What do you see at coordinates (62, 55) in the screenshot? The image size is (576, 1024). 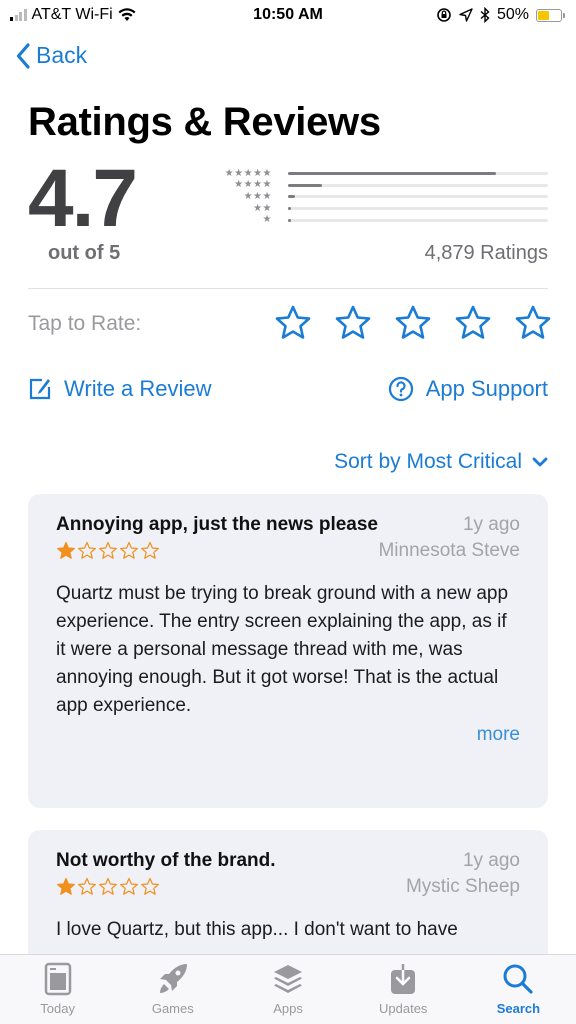 I see `back-label: Back` at bounding box center [62, 55].